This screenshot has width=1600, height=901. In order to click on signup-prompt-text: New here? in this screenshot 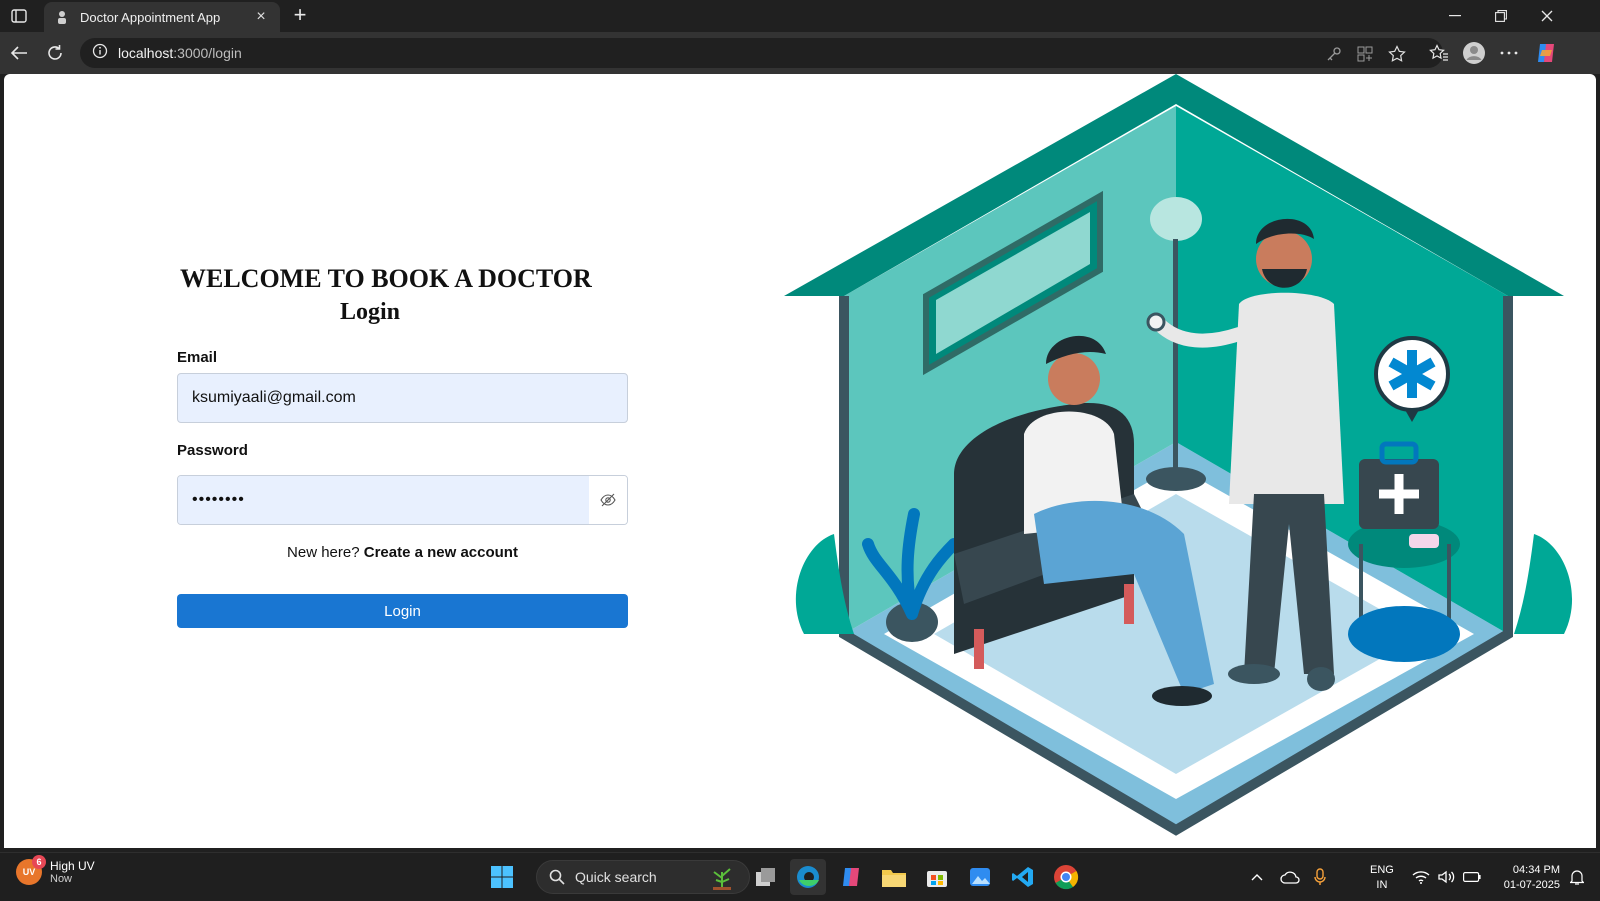, I will do `click(323, 552)`.